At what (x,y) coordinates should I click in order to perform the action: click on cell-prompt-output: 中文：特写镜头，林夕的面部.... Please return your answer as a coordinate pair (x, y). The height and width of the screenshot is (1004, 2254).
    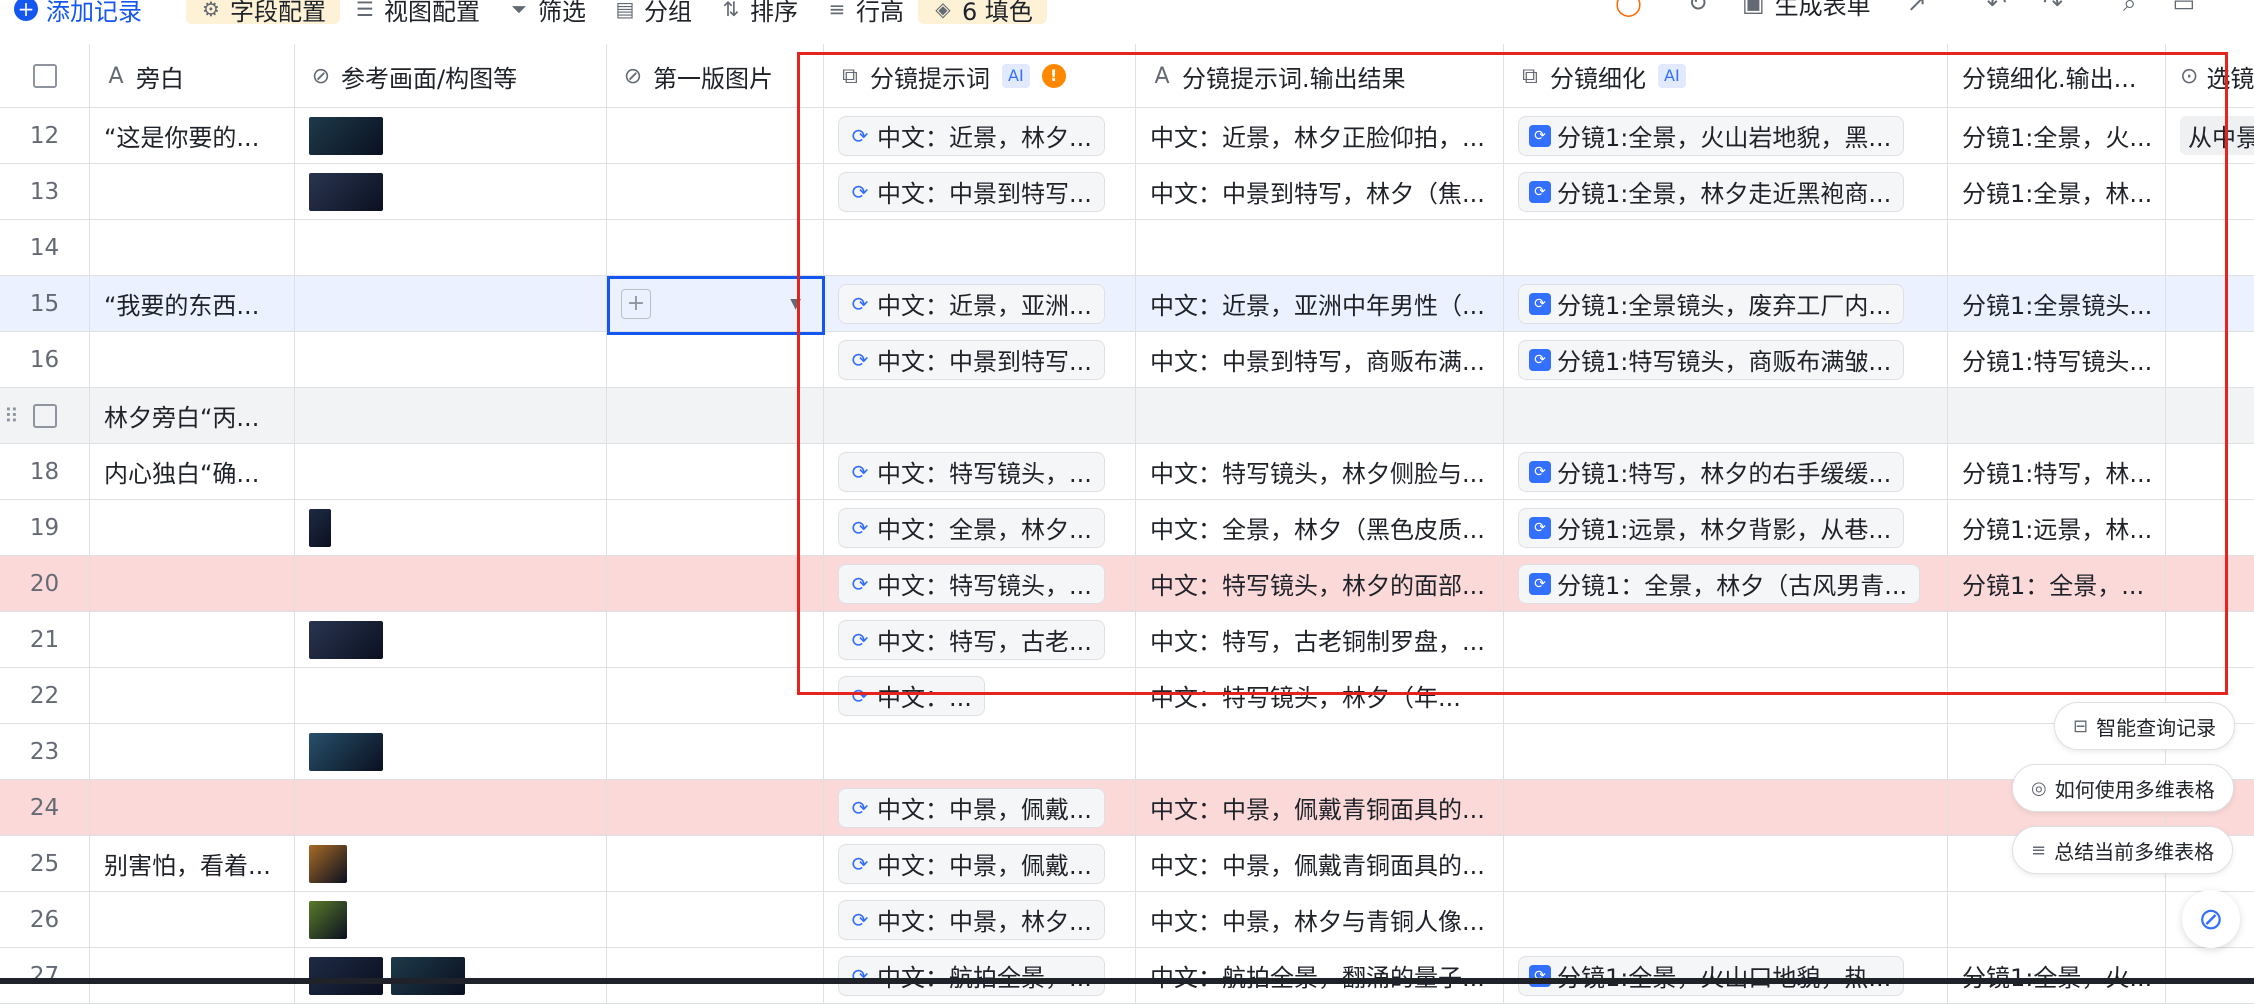
    Looking at the image, I should click on (1320, 583).